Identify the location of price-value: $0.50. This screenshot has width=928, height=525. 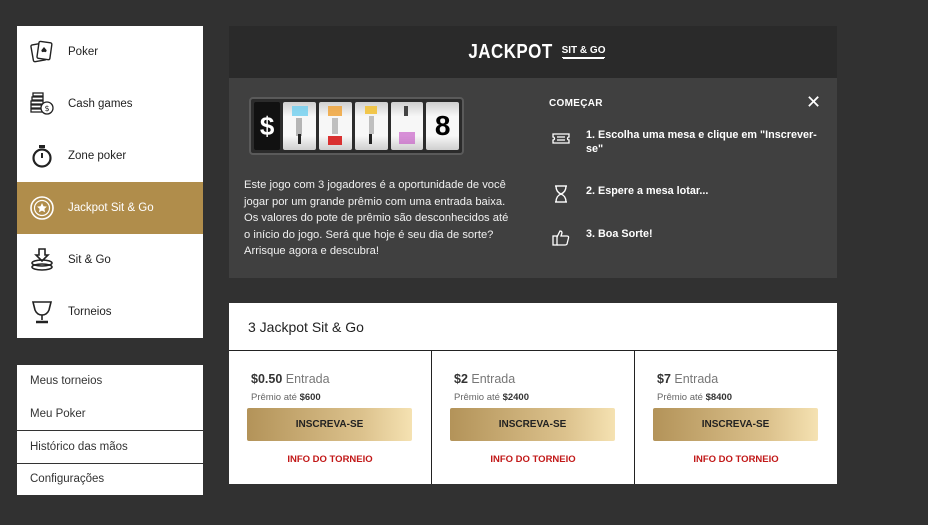
(267, 379).